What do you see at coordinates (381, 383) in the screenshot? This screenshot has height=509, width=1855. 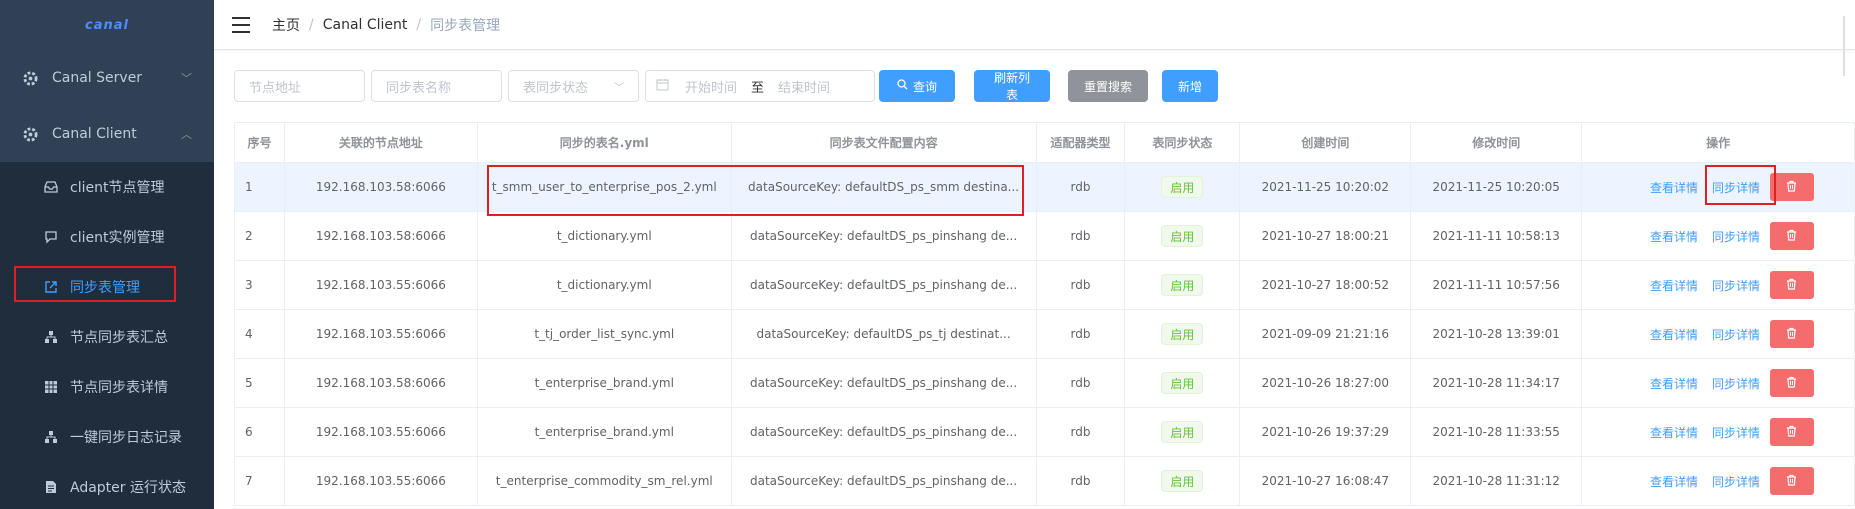 I see `cell-node-address: 192.168.103.58:6066` at bounding box center [381, 383].